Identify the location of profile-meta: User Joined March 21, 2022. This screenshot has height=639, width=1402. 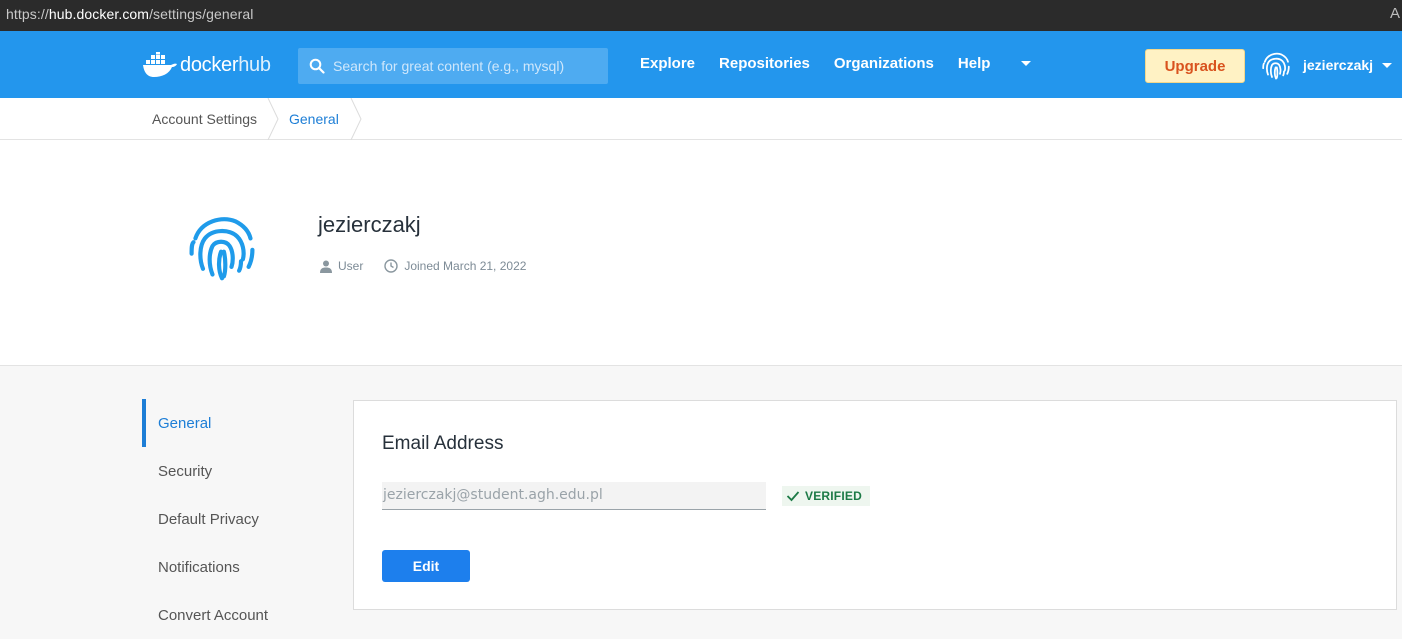
(423, 266).